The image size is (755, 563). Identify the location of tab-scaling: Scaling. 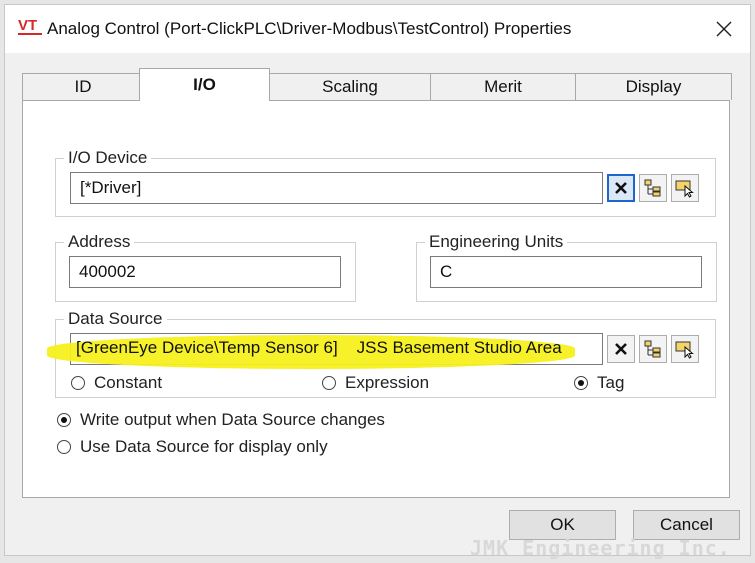
(350, 86).